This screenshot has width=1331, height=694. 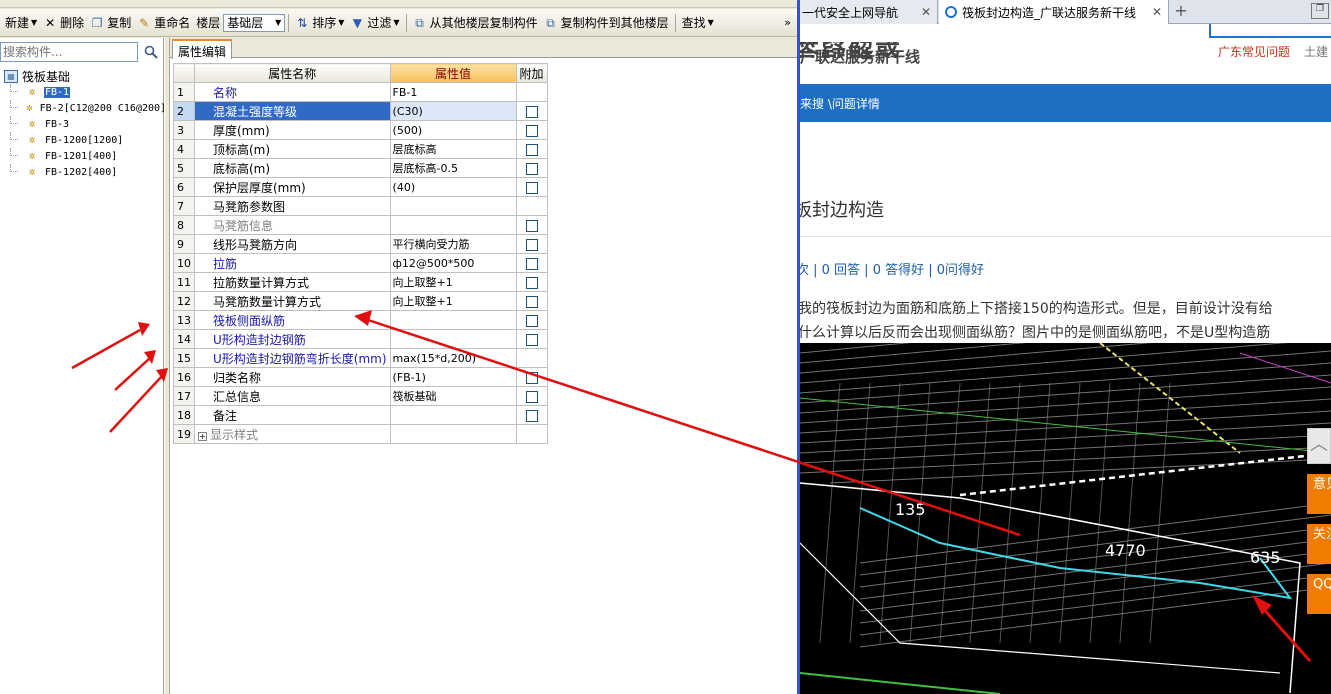 I want to click on property-name-cell: 厚度(mm), so click(x=292, y=130).